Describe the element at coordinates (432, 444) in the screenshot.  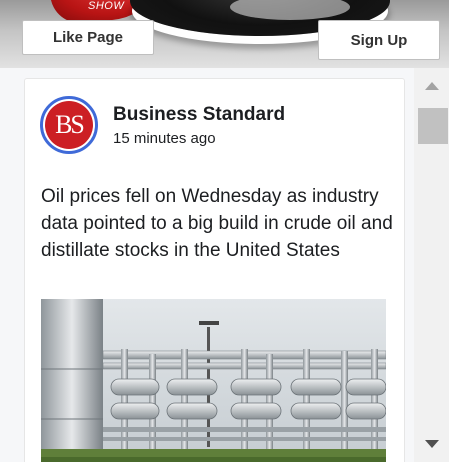
I see `triangle-down-icon` at that location.